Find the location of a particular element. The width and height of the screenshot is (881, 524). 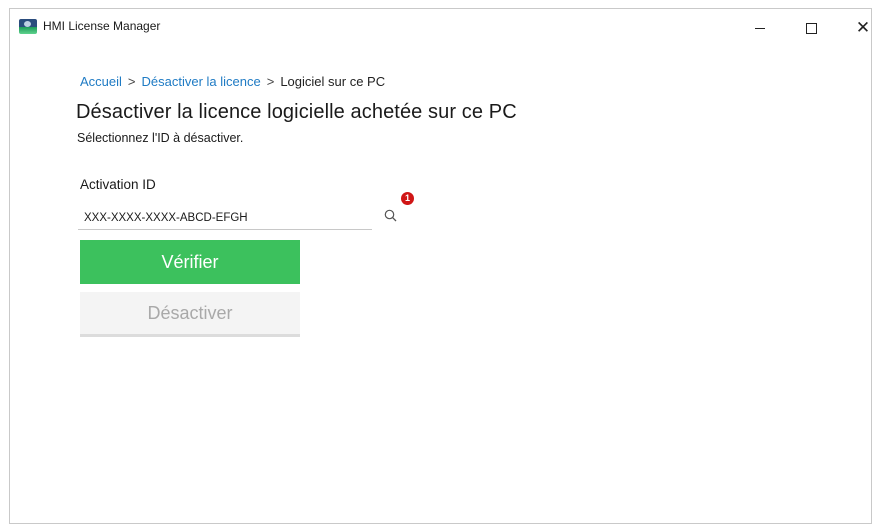

notification-badge: 1 is located at coordinates (407, 198).